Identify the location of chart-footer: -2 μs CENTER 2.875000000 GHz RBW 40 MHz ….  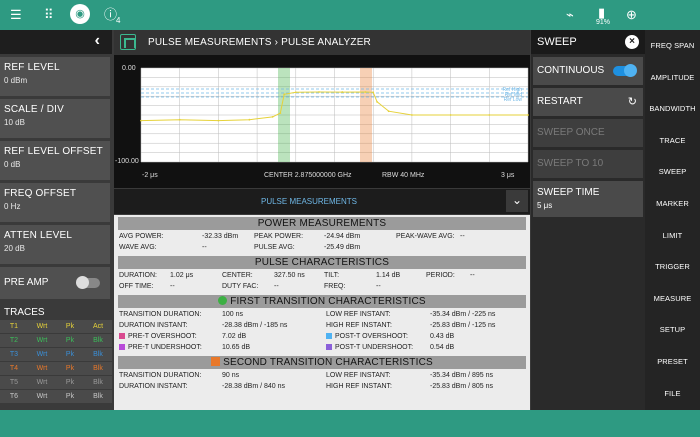
(322, 177).